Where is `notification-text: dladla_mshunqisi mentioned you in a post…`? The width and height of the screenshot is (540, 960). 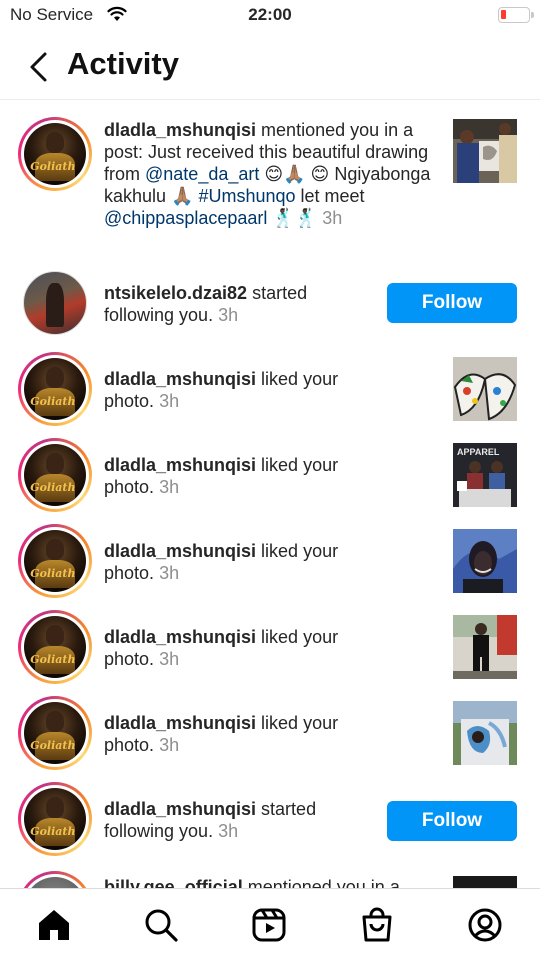
notification-text: dladla_mshunqisi mentioned you in a post… is located at coordinates (267, 174).